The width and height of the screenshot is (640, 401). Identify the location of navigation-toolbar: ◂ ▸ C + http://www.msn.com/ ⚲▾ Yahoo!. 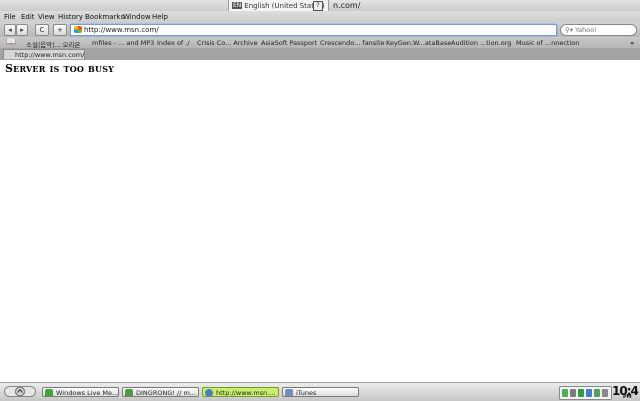
(320, 29).